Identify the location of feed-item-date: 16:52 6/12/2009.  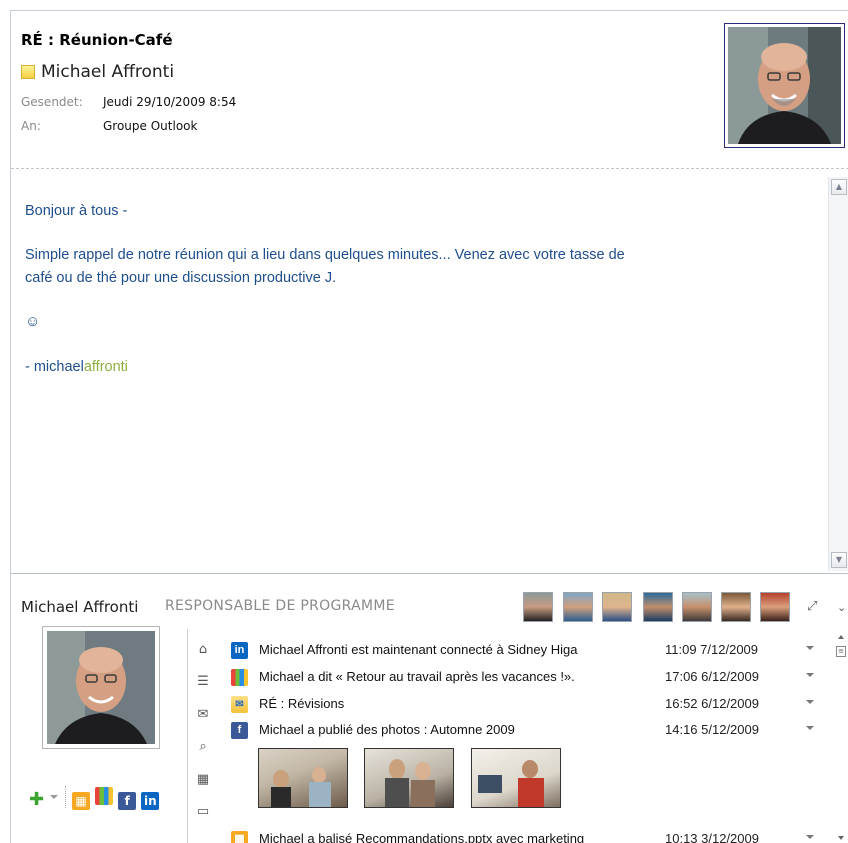
(712, 703).